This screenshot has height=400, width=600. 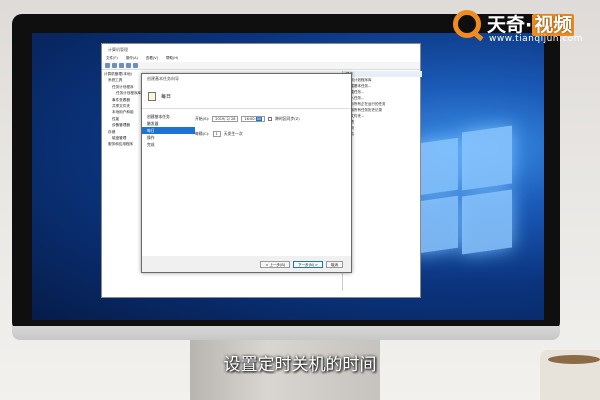 I want to click on help-icon, so click(x=135, y=65).